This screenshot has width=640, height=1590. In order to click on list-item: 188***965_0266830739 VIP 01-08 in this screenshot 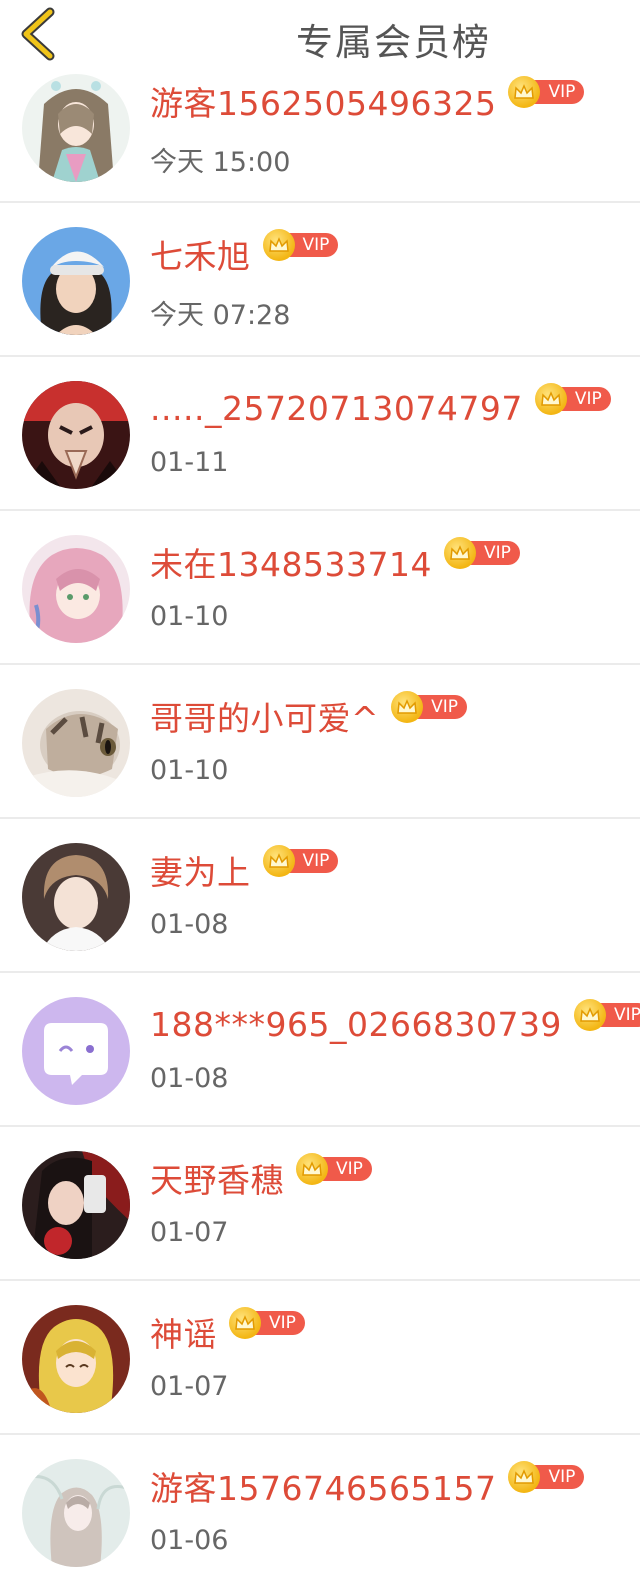, I will do `click(320, 1050)`.